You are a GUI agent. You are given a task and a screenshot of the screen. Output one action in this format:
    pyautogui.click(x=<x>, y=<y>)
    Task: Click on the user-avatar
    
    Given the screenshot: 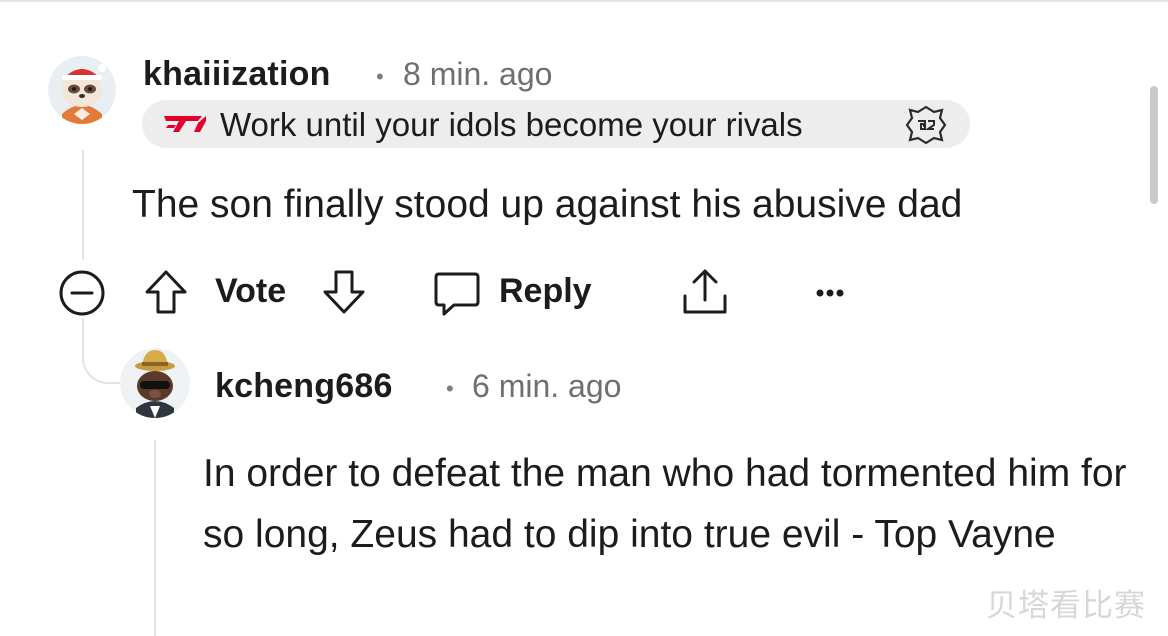 What is the action you would take?
    pyautogui.click(x=82, y=90)
    